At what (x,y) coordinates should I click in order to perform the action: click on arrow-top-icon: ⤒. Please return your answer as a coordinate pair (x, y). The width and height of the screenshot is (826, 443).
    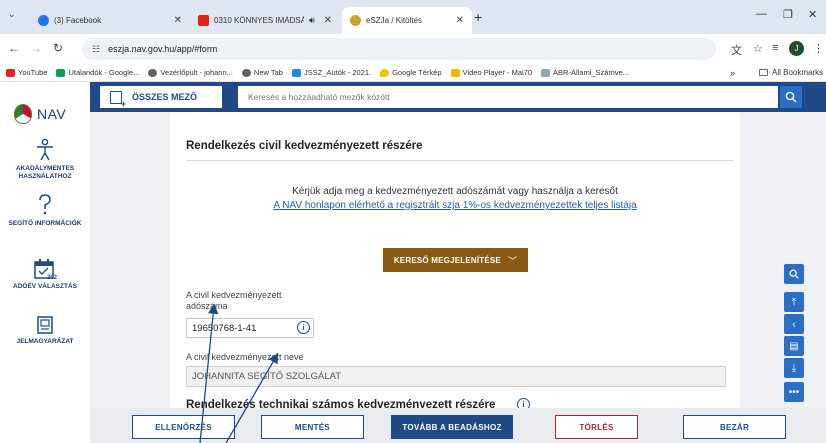
    Looking at the image, I should click on (794, 302).